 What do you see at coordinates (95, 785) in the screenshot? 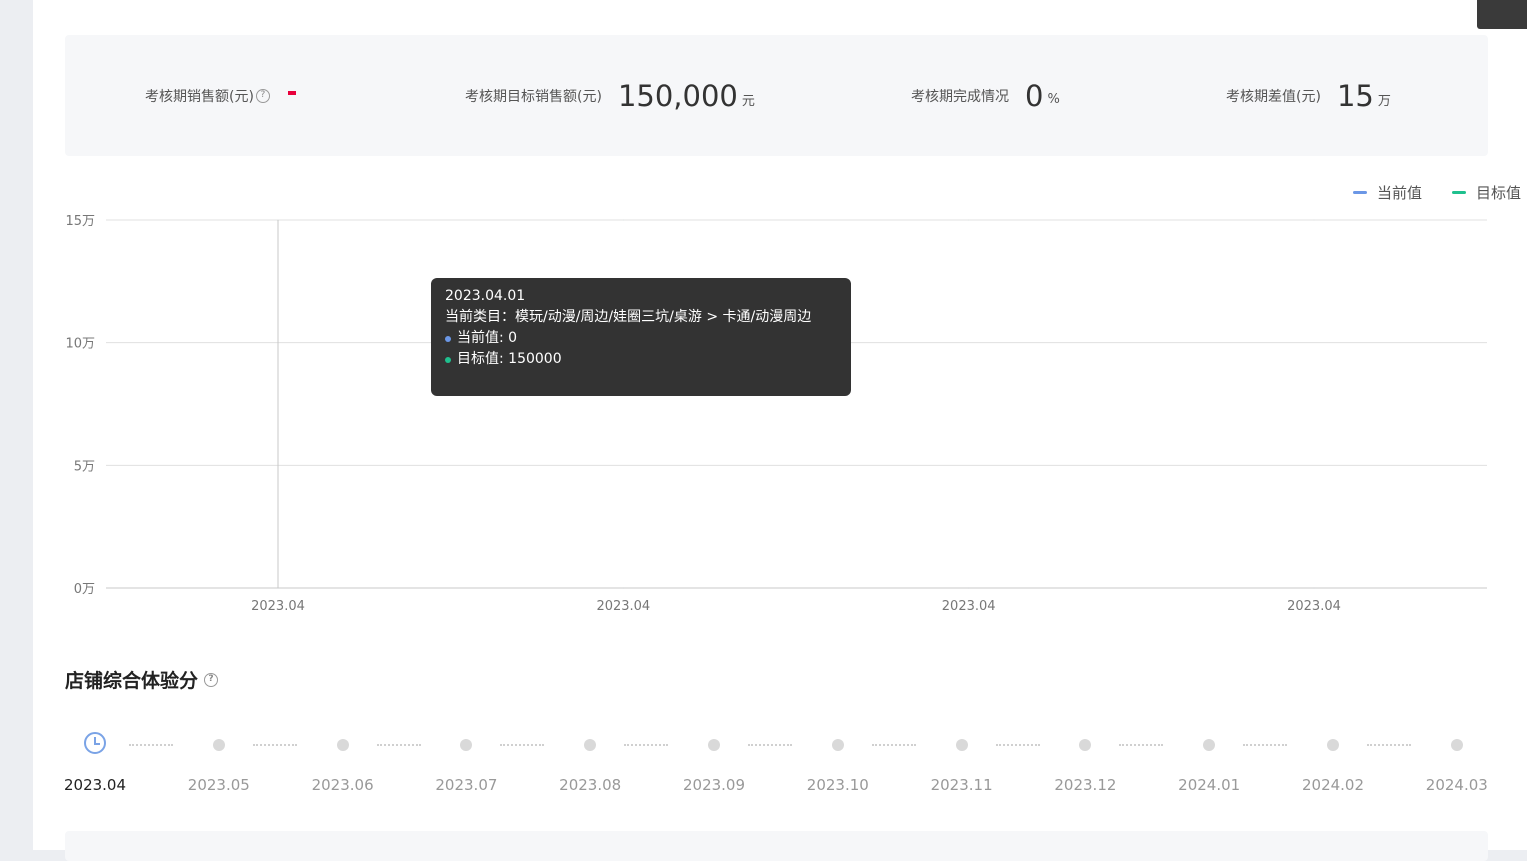
I see `timeline-month-label: 2023.04` at bounding box center [95, 785].